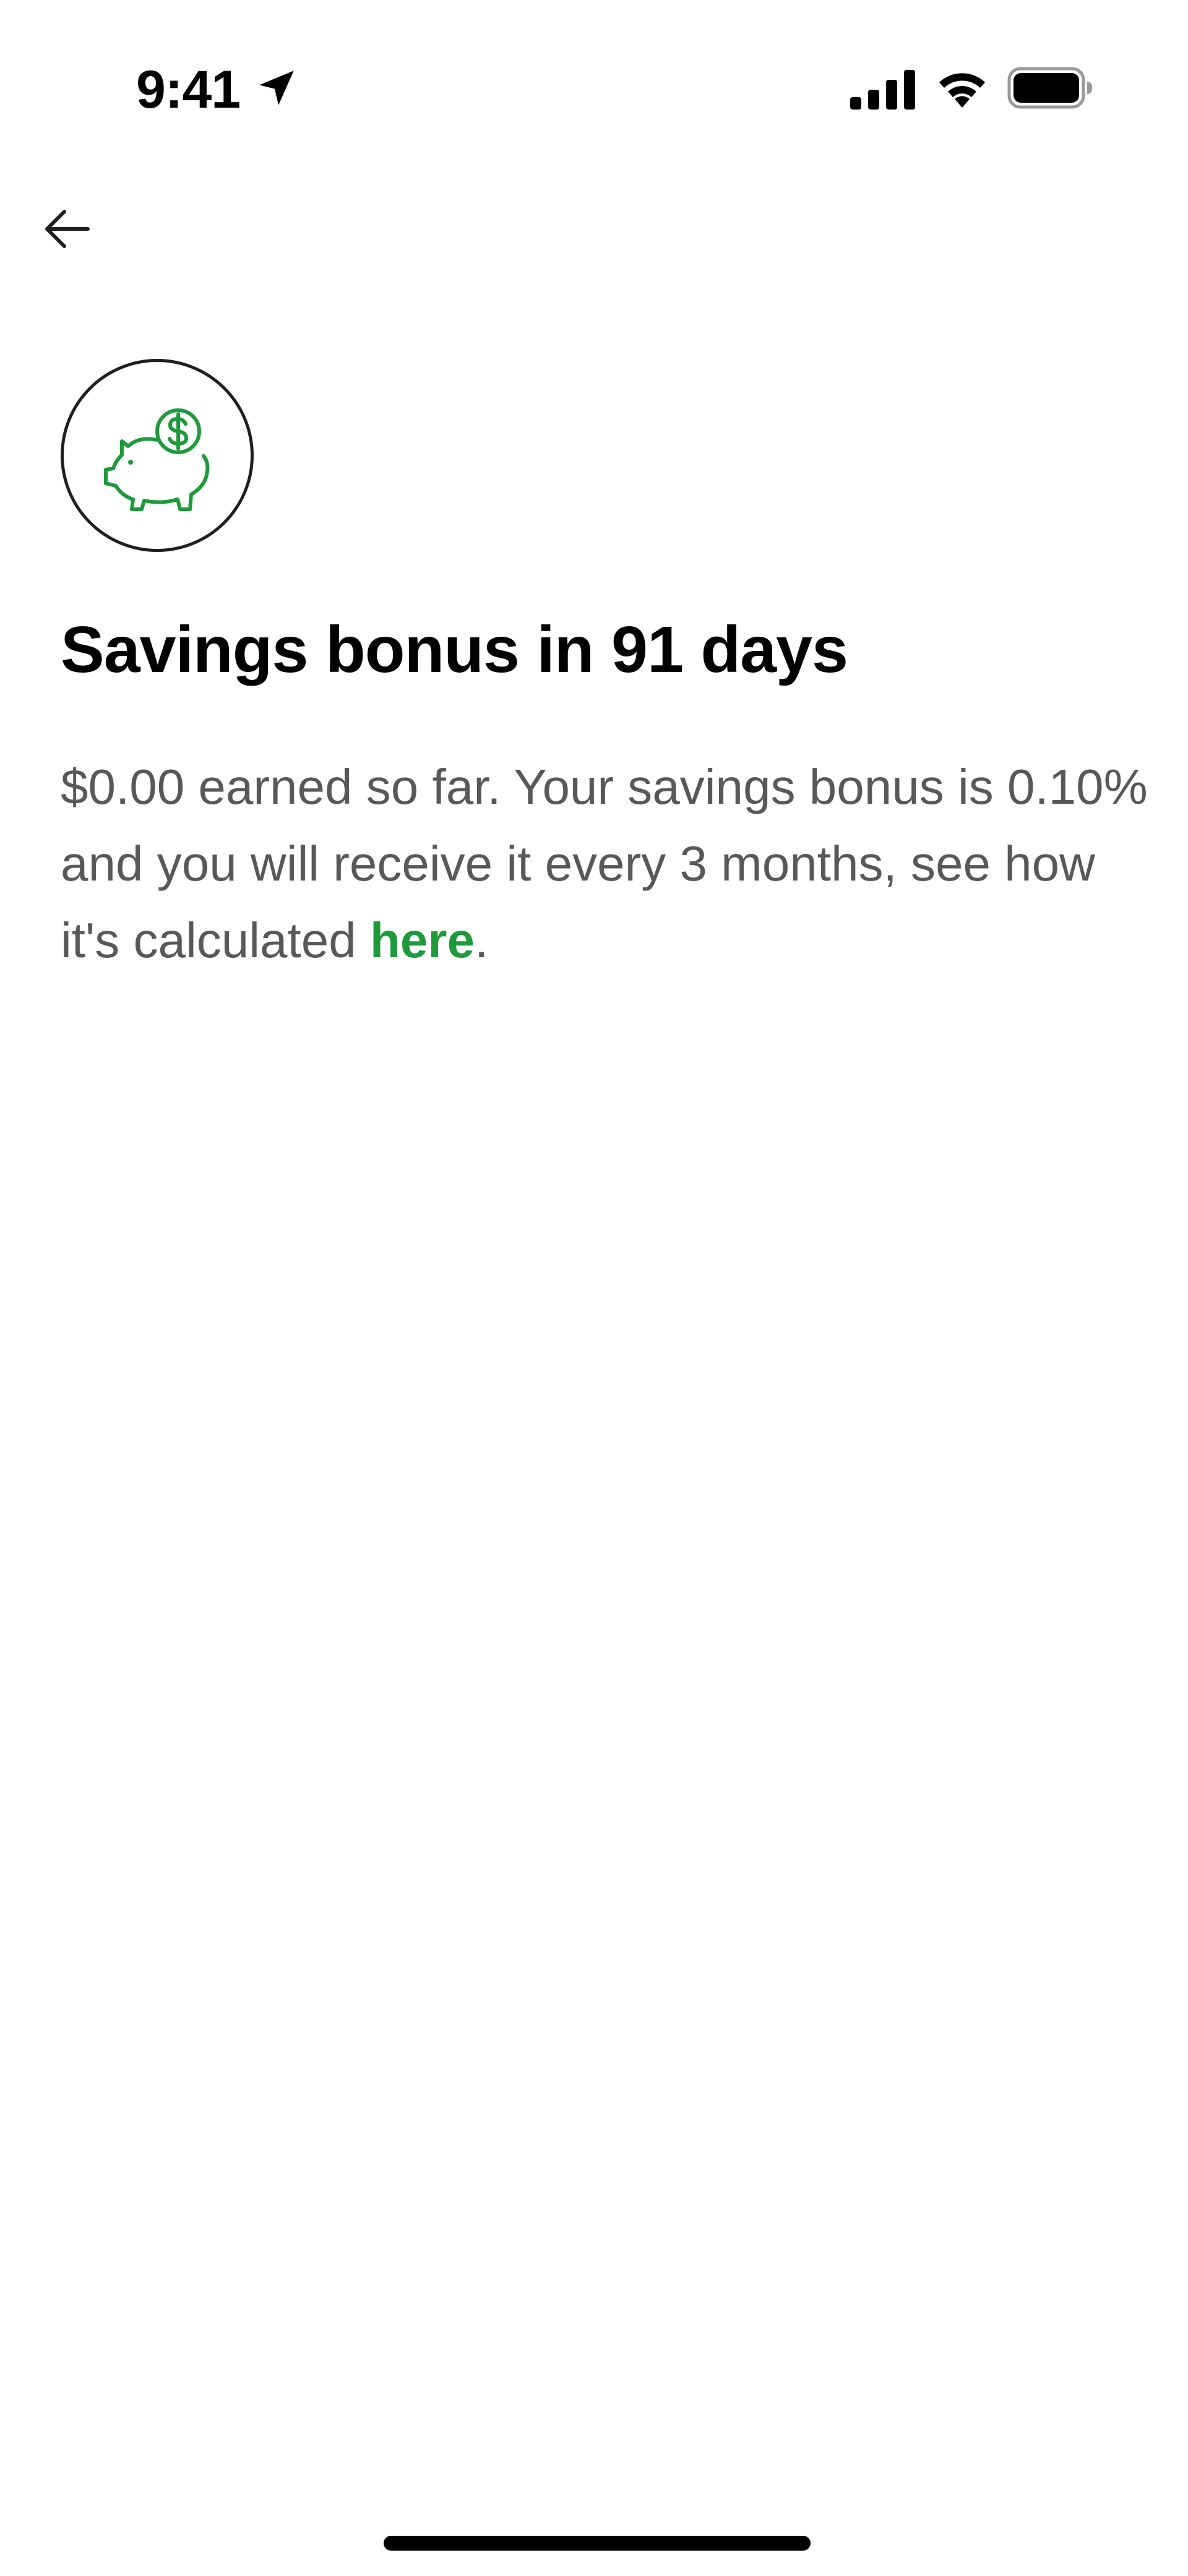  Describe the element at coordinates (454, 649) in the screenshot. I see `page-title: Savings bonus in 91 days` at that location.